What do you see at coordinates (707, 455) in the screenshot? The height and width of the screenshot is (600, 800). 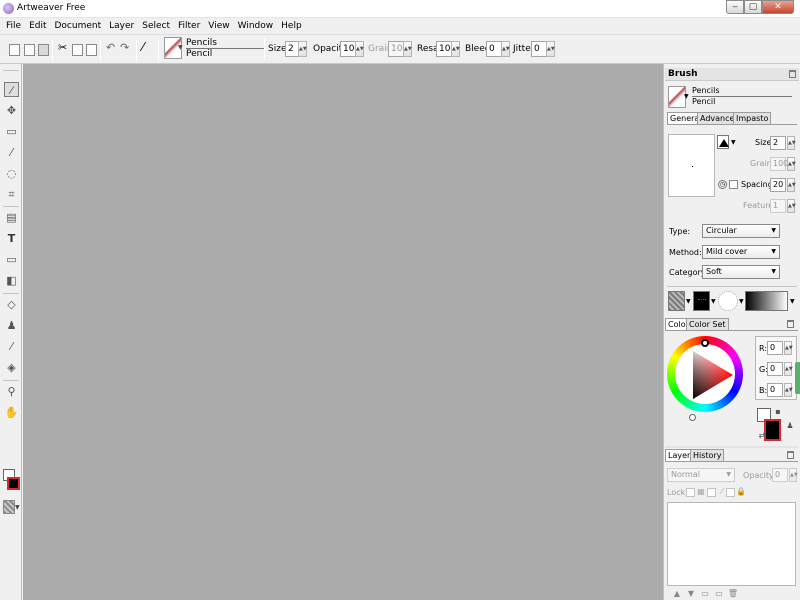 I see `tab-history: History` at bounding box center [707, 455].